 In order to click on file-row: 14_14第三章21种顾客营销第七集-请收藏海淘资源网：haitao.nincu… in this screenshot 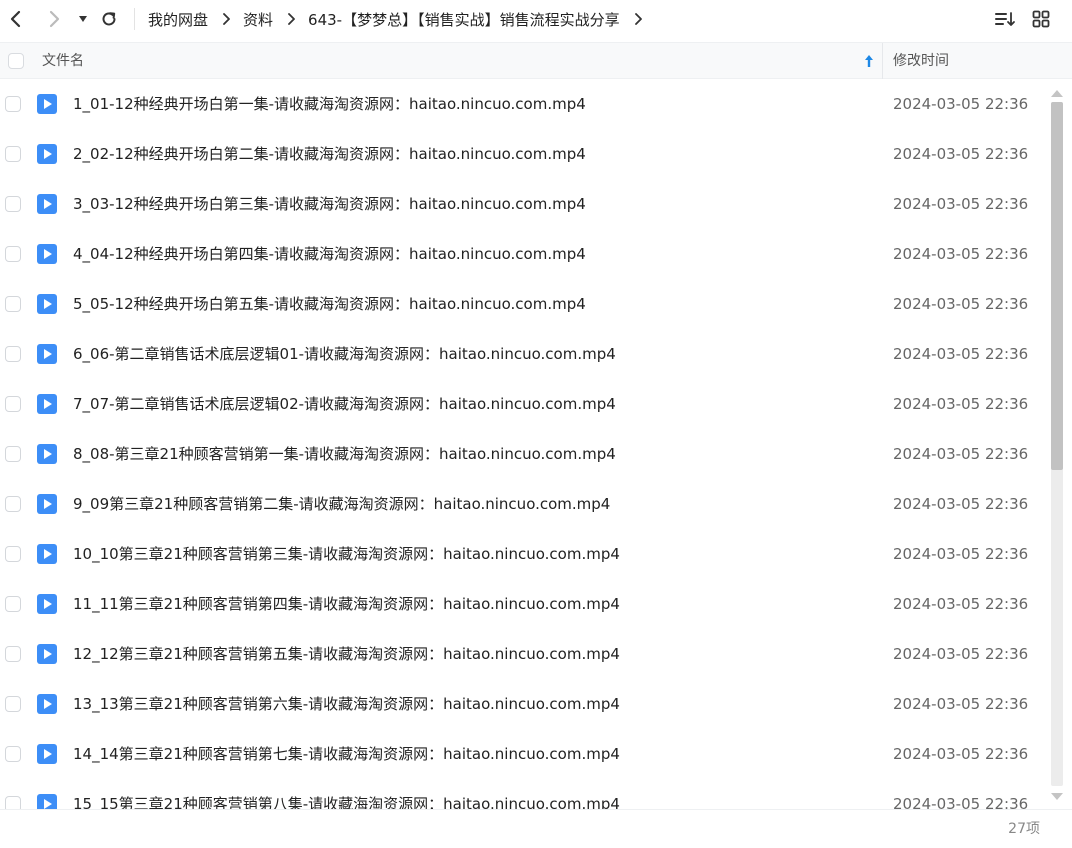, I will do `click(524, 754)`.